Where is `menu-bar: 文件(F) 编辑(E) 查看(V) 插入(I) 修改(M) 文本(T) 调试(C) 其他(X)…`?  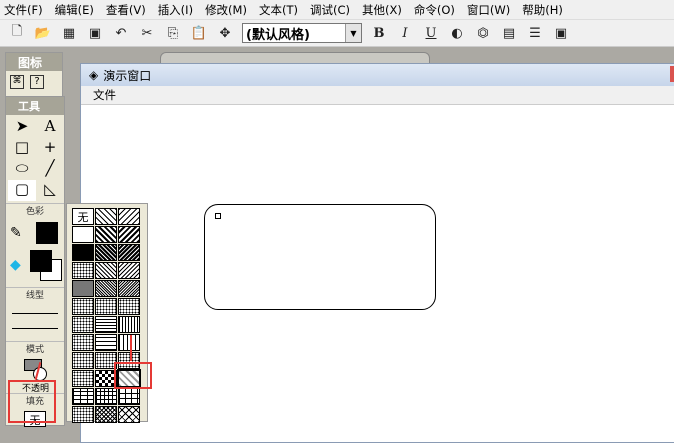
menu-bar: 文件(F) 编辑(E) 查看(V) 插入(I) 修改(M) 文本(T) 调试(C) 其他(X)… is located at coordinates (337, 10).